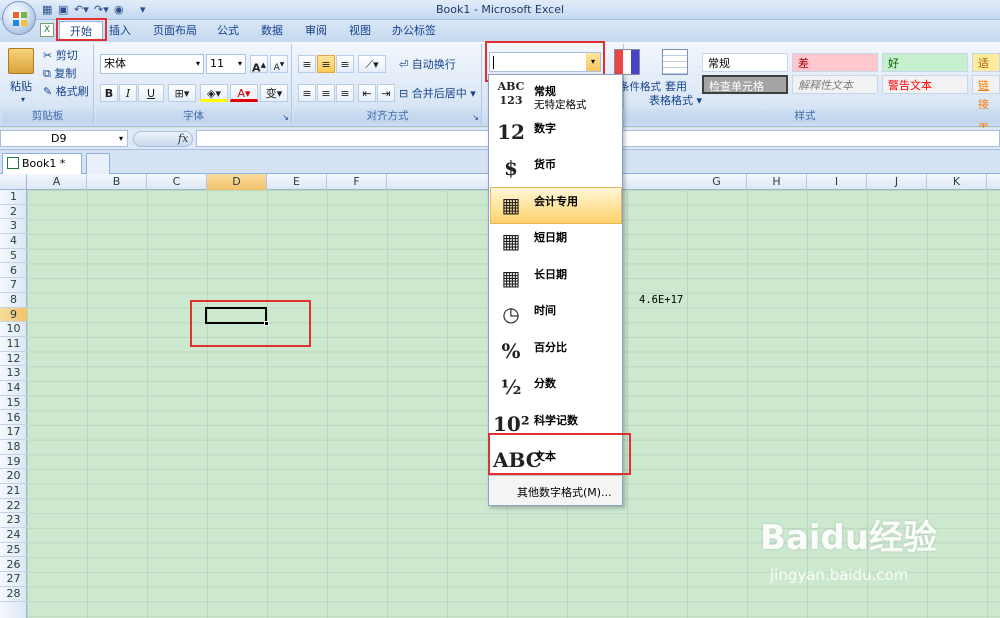  I want to click on column-header: G, so click(717, 182).